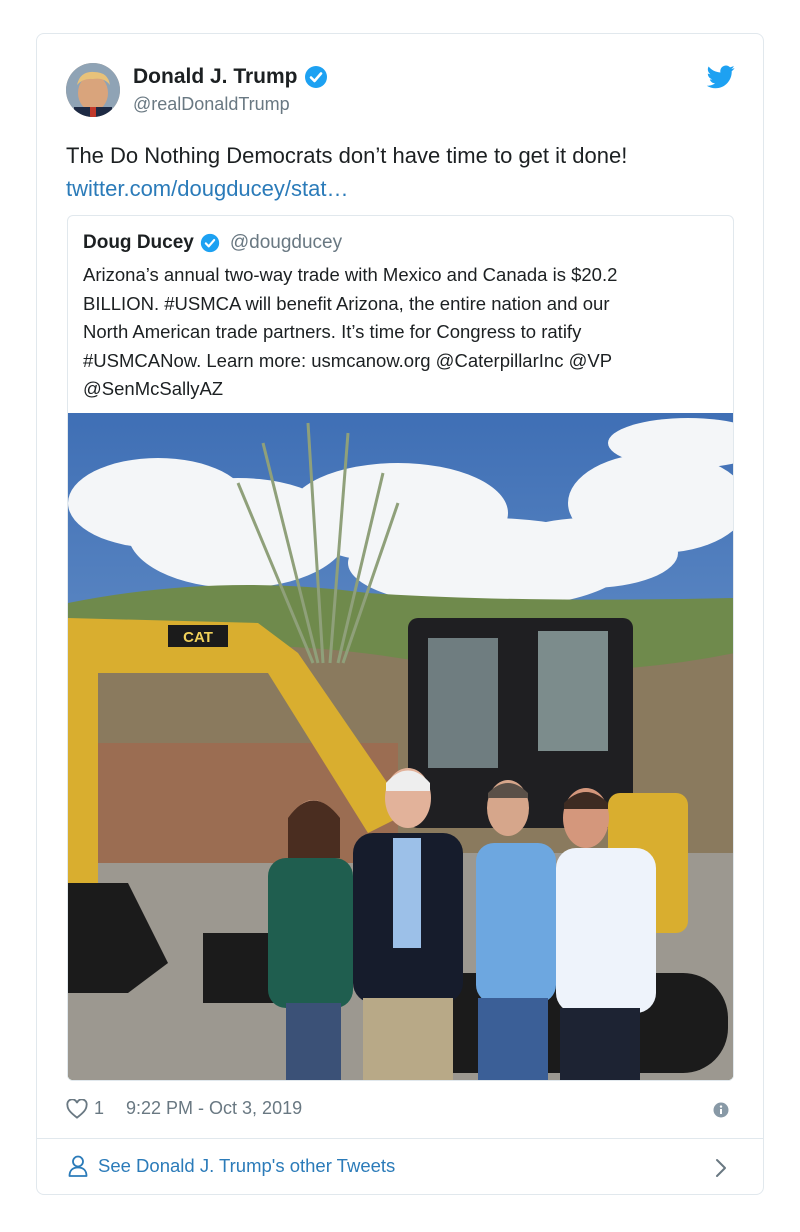 This screenshot has height=1232, width=800. What do you see at coordinates (400, 1138) in the screenshot?
I see `footer-divider` at bounding box center [400, 1138].